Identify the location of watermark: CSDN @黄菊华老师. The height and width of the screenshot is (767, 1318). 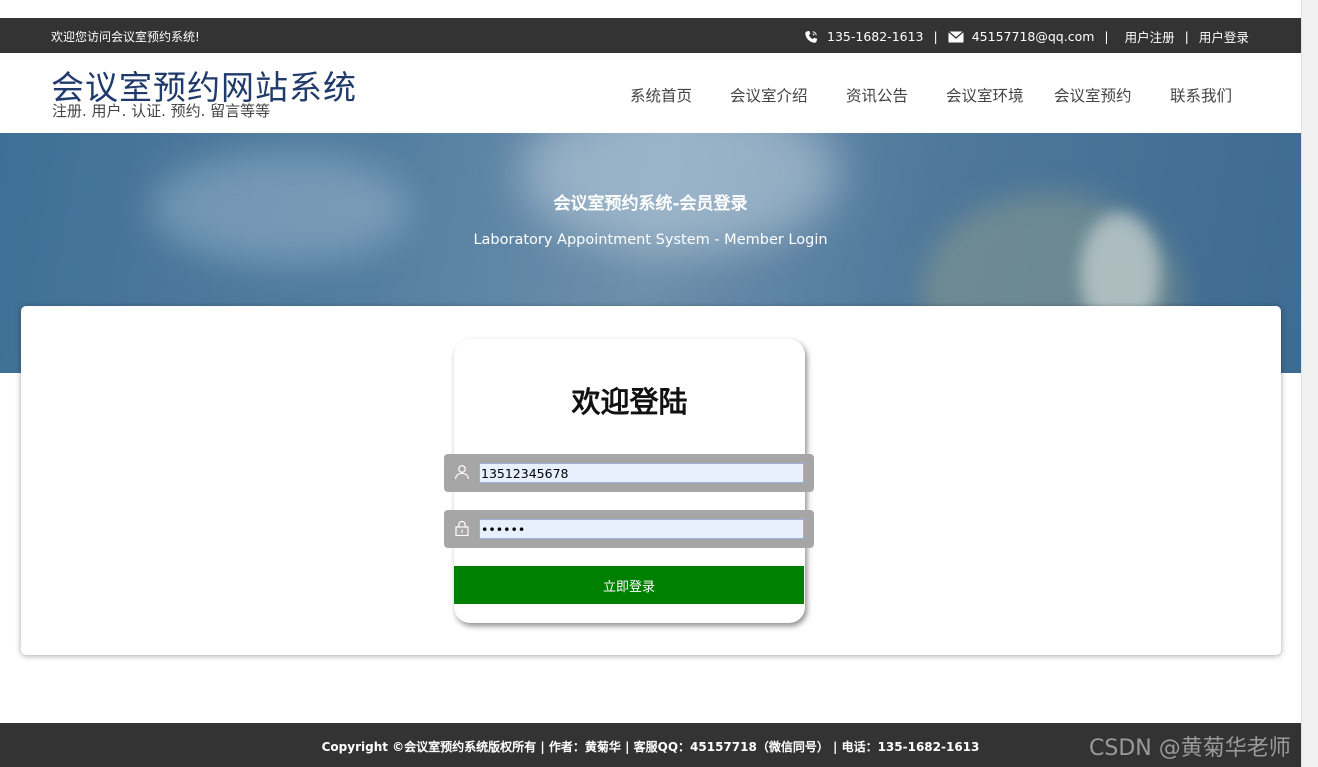
(1190, 748).